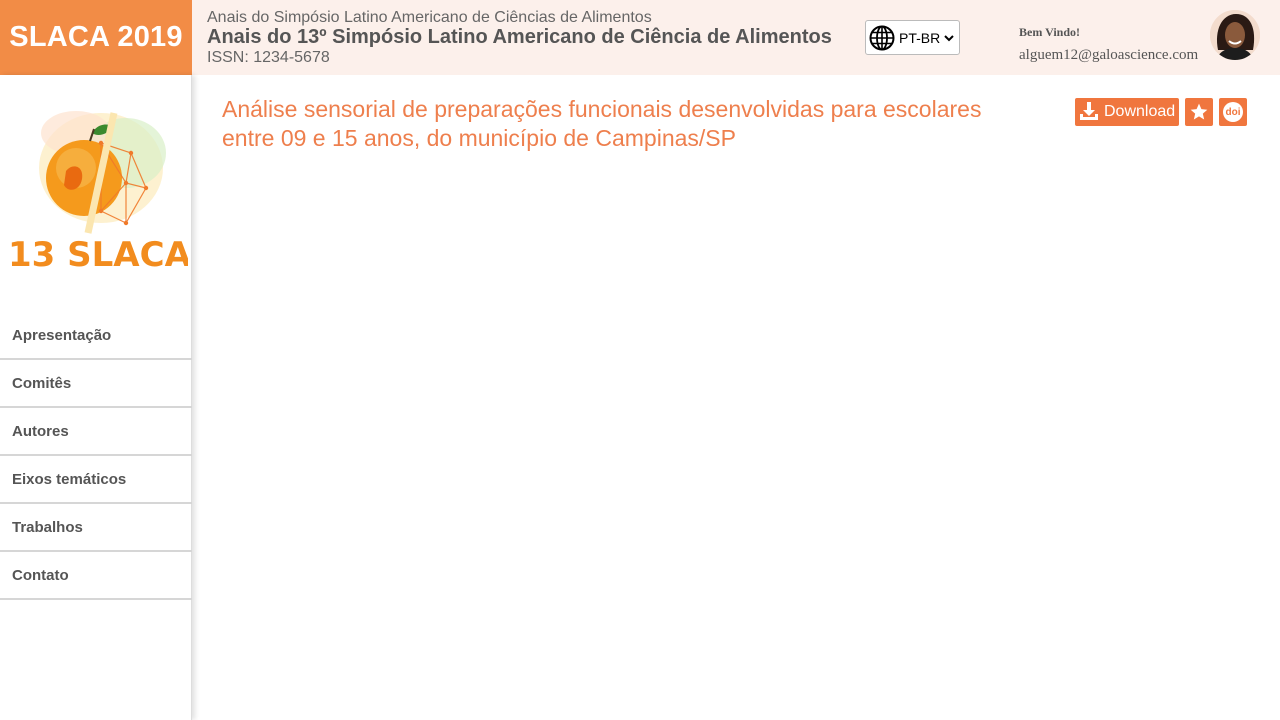  I want to click on globe-icon, so click(882, 38).